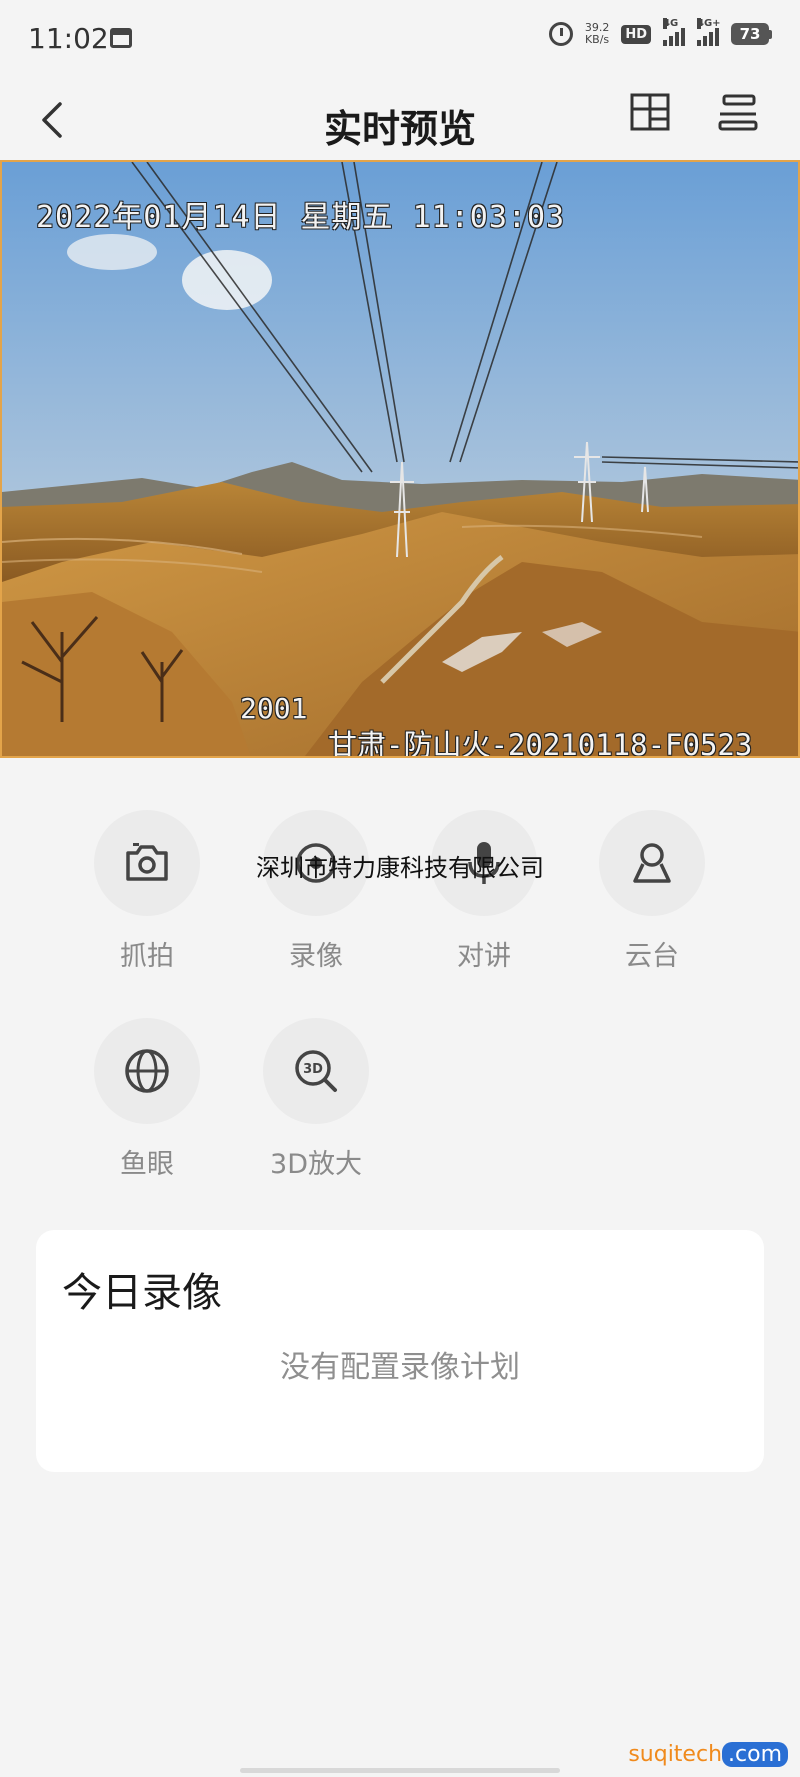 The image size is (800, 1777). Describe the element at coordinates (597, 39) in the screenshot. I see `network-speed-unit: KB/s` at that location.